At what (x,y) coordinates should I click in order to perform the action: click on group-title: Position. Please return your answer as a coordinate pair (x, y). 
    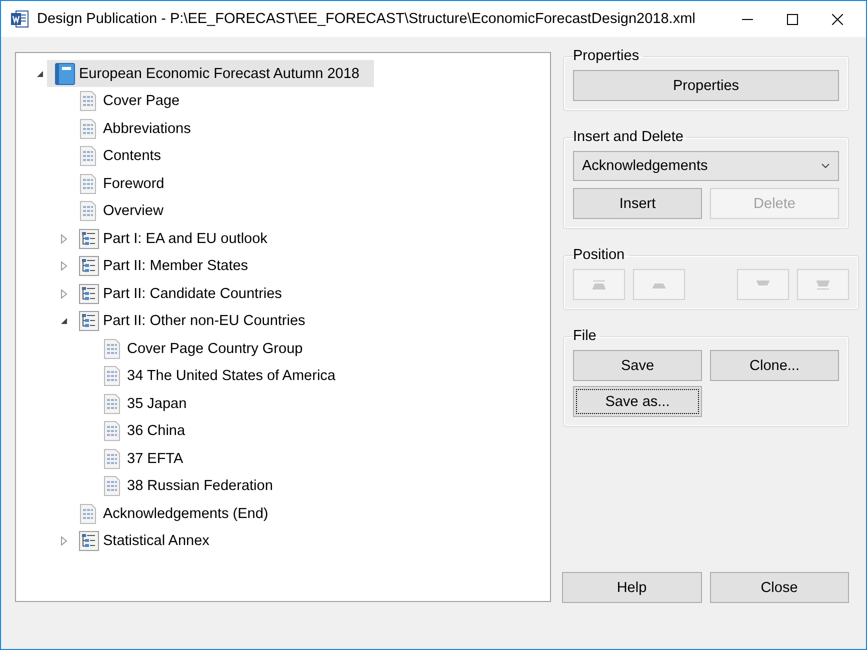
    Looking at the image, I should click on (599, 255).